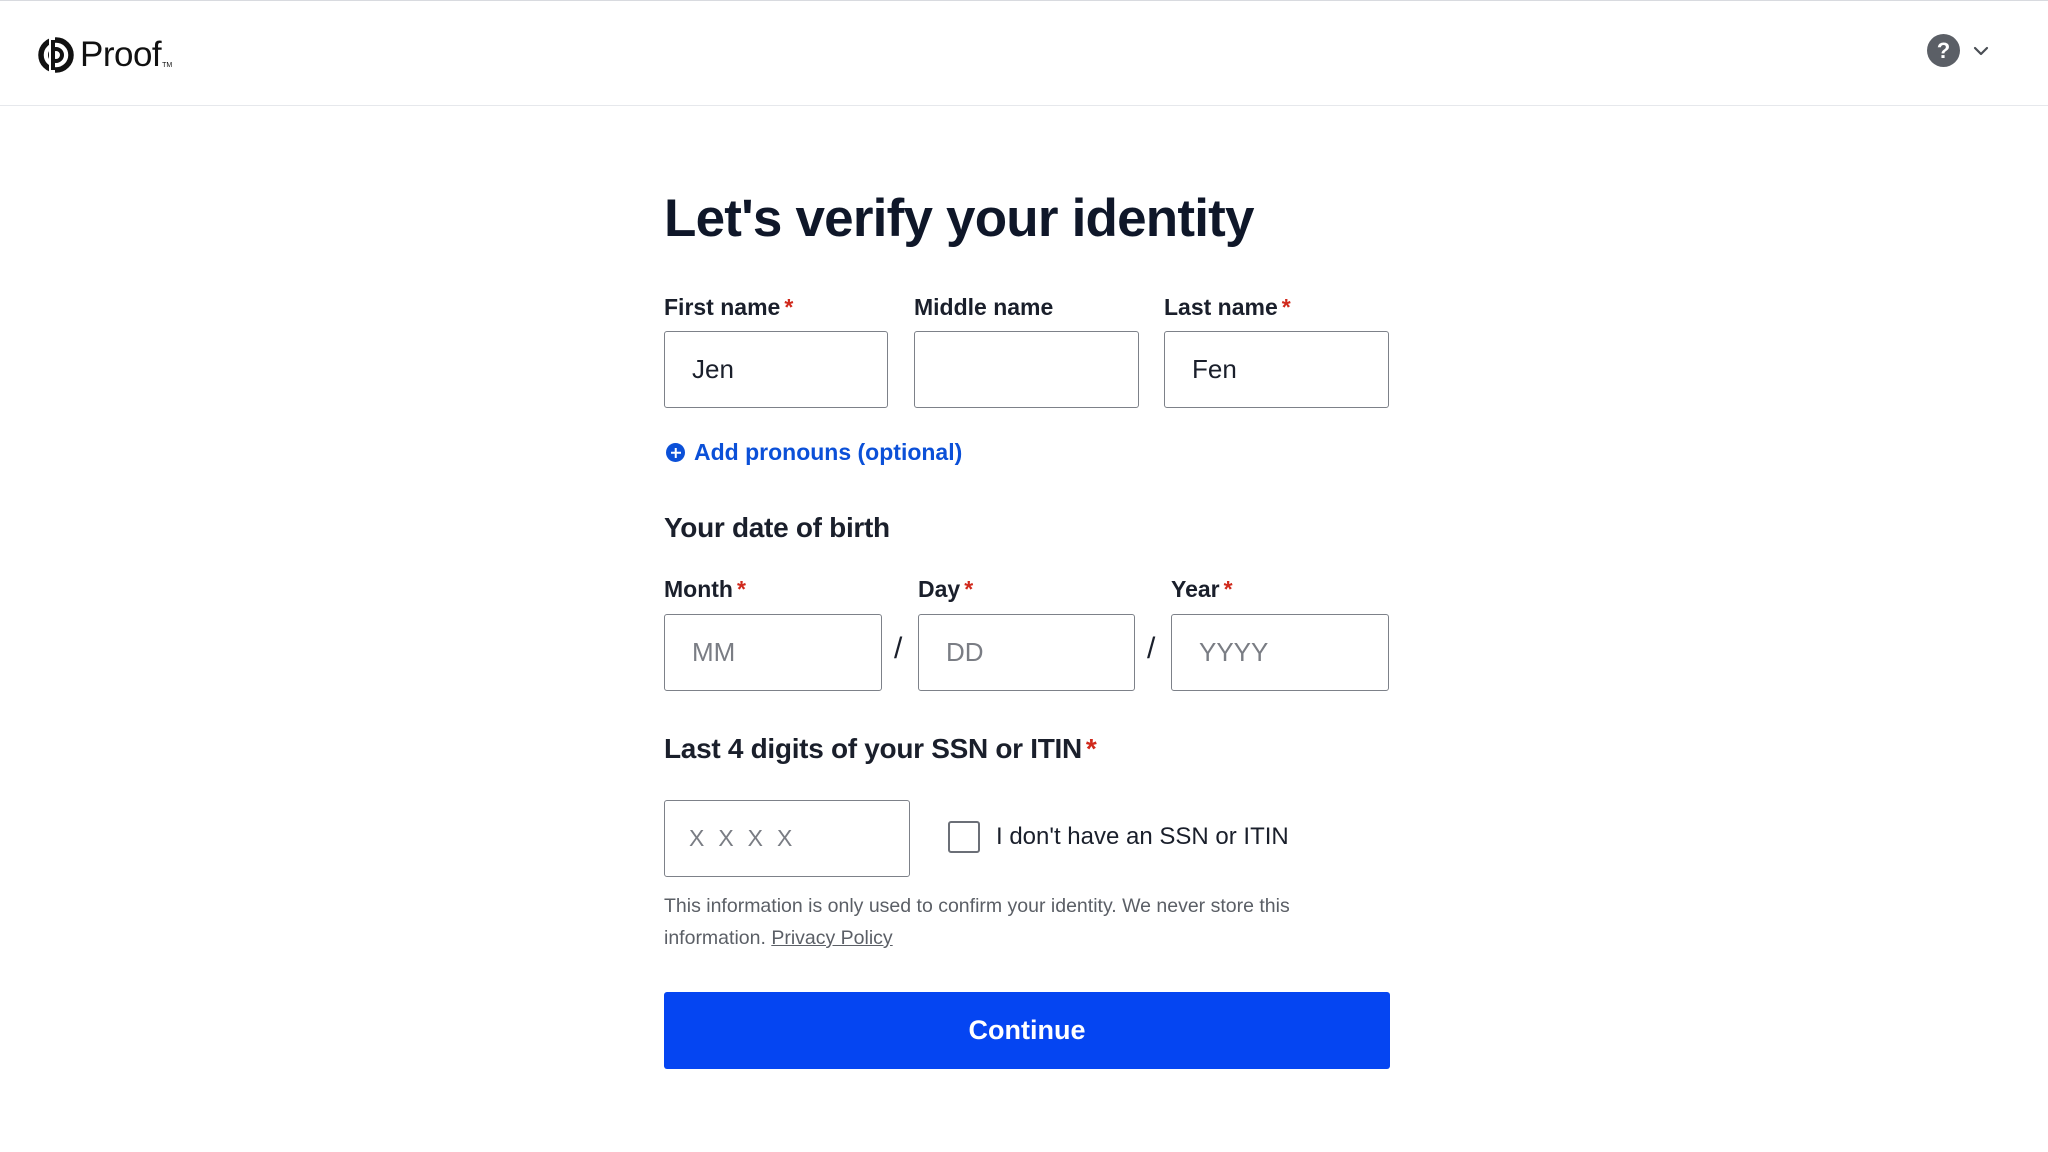 The image size is (2048, 1152). I want to click on top-bar: Proof TM ?, so click(1024, 53).